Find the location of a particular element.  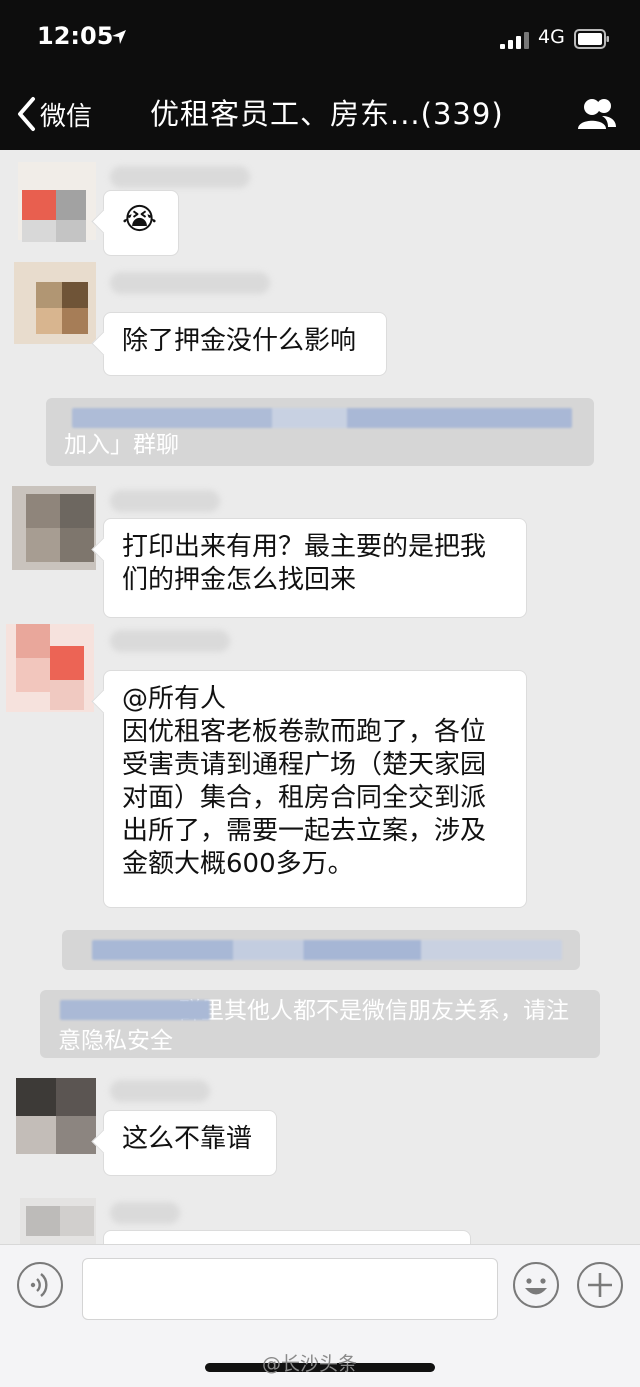

privacy-notice-line: 意隐私安全 is located at coordinates (115, 1041).